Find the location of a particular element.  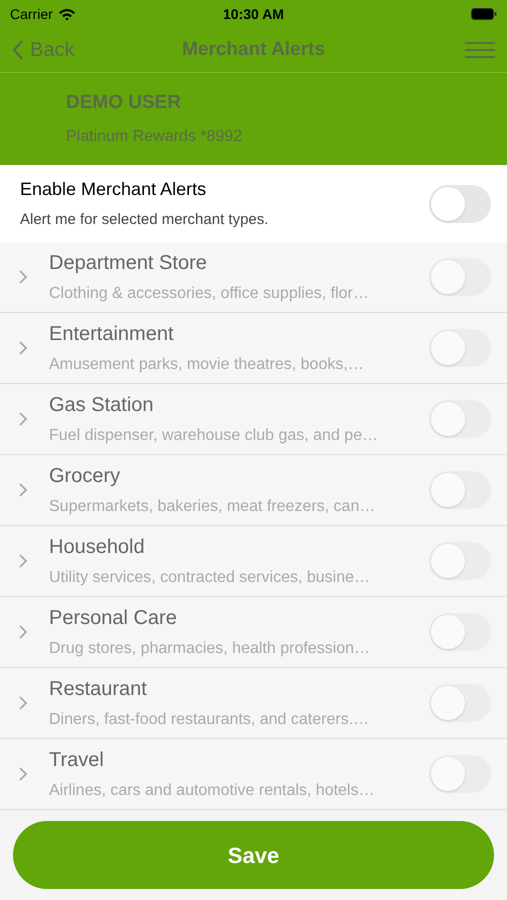

clock-time: 10:30 AM is located at coordinates (253, 14).